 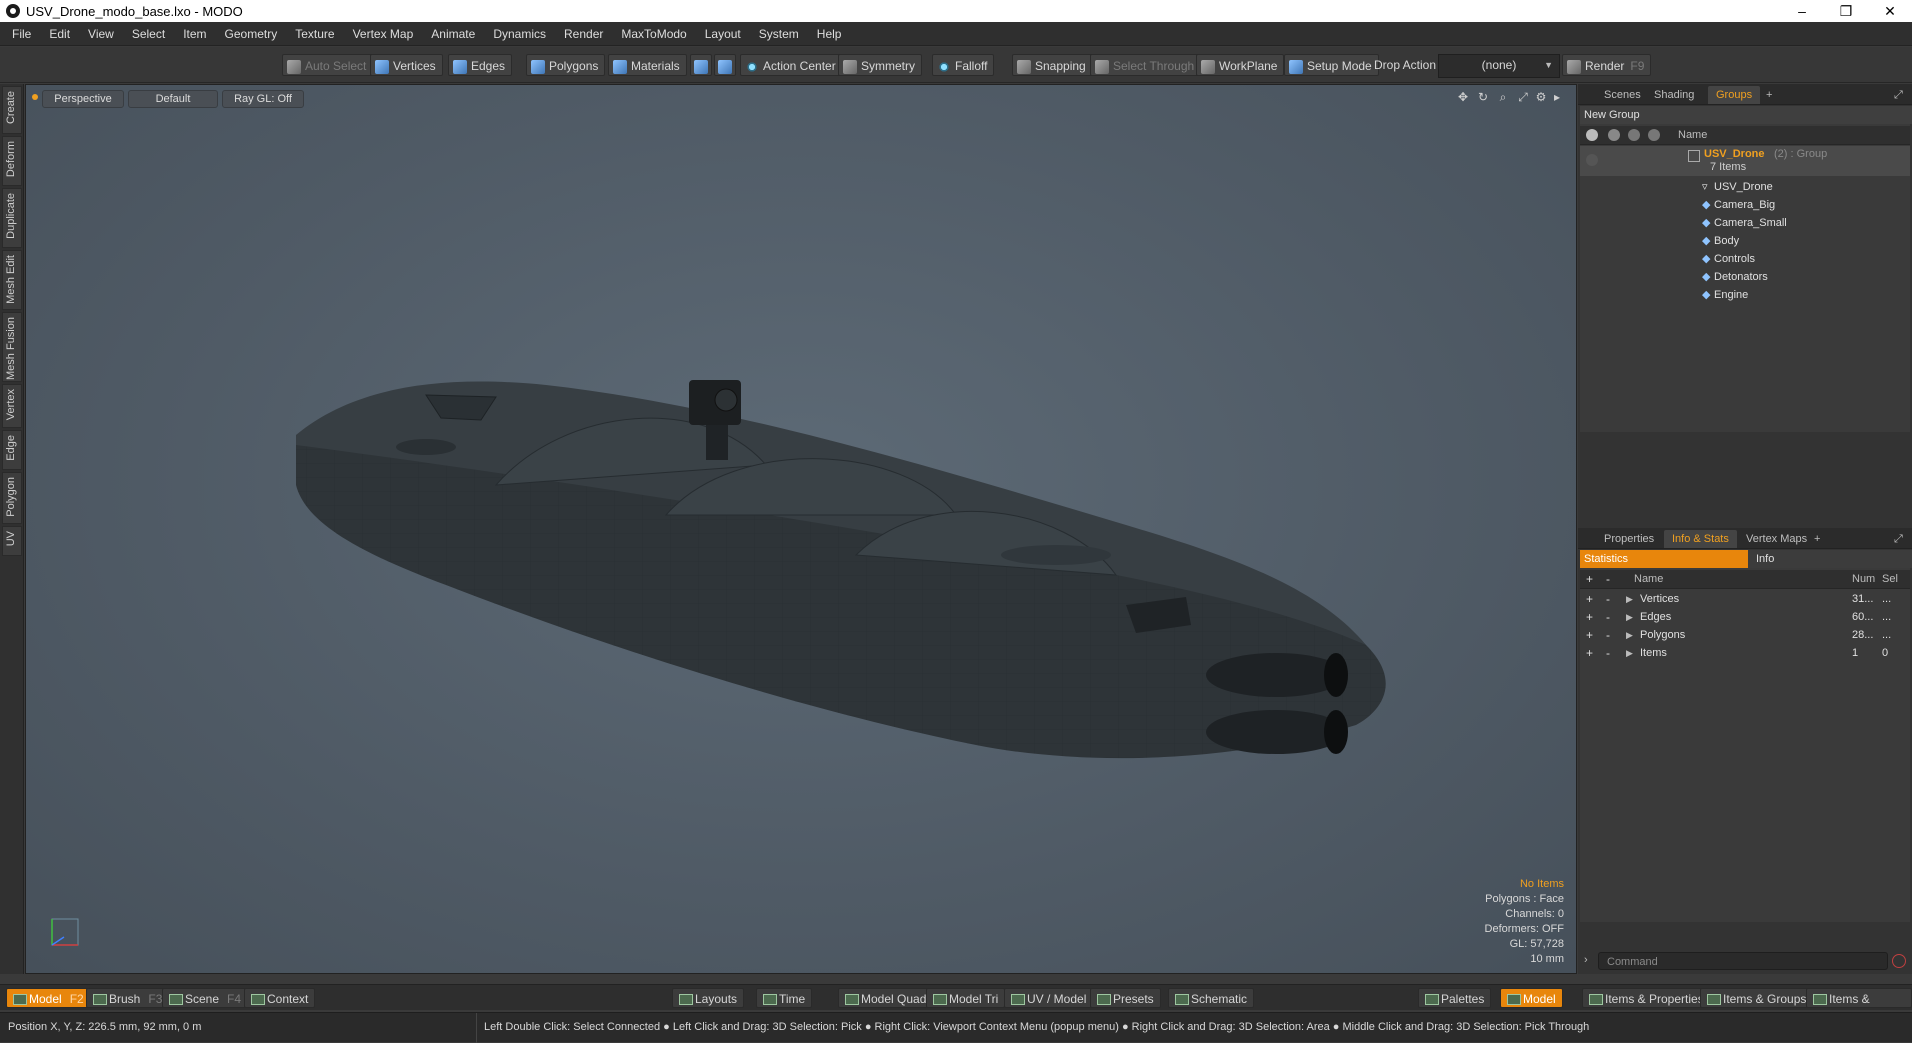 I want to click on group-row-usv-drone: USV_Drone (2) : Group 7 Items, so click(x=1745, y=161).